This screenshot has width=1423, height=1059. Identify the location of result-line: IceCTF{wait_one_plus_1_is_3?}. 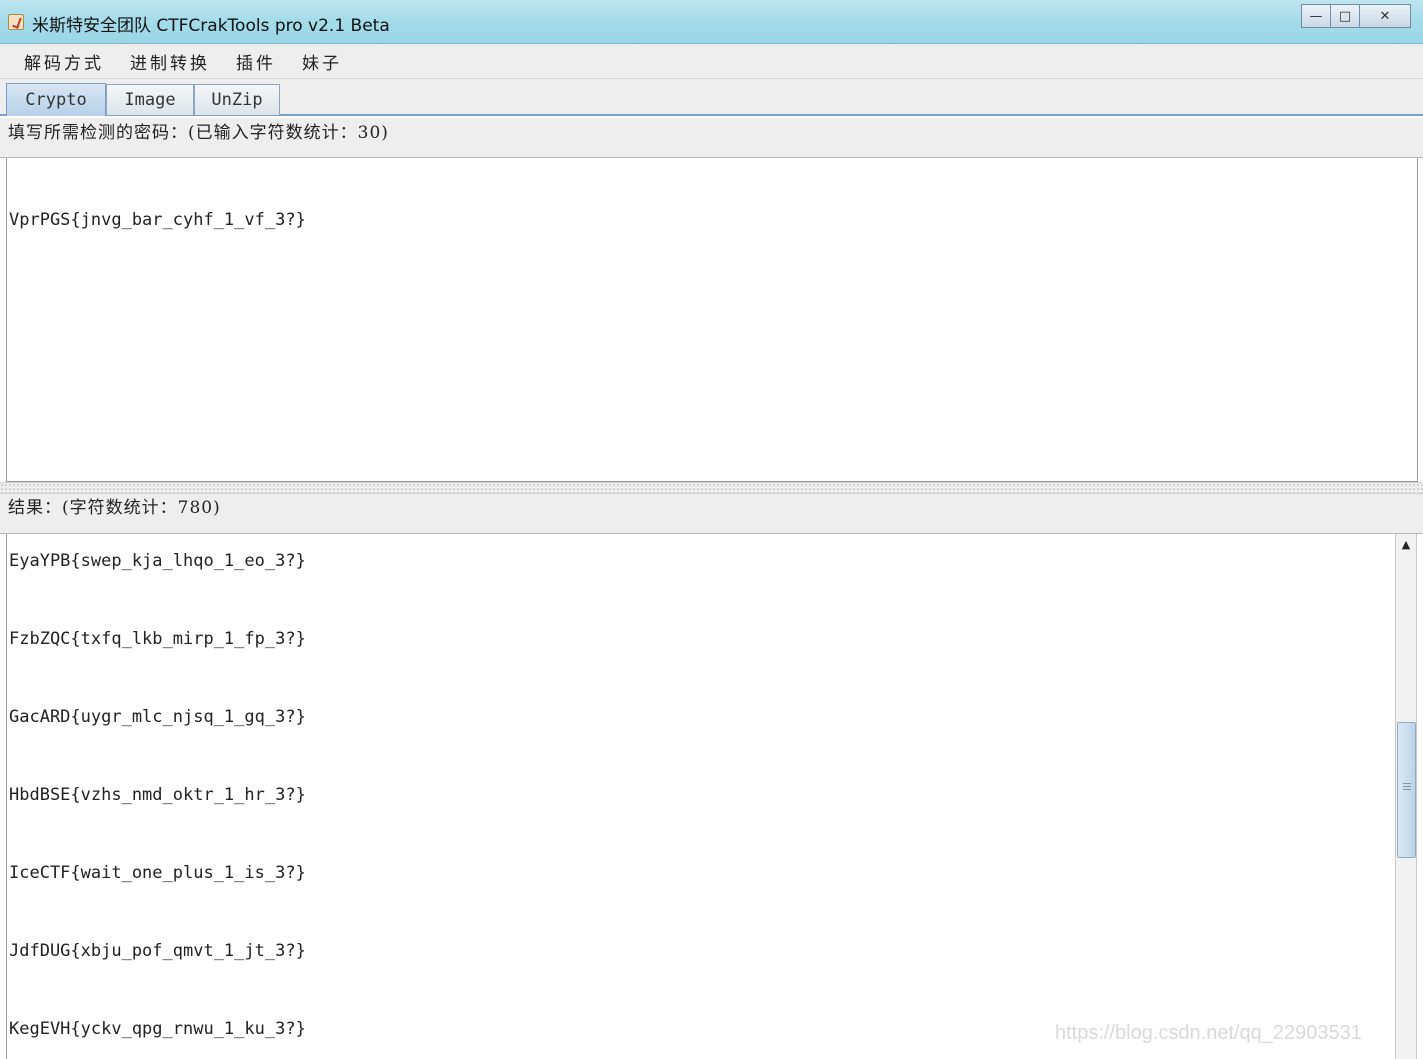
(157, 873).